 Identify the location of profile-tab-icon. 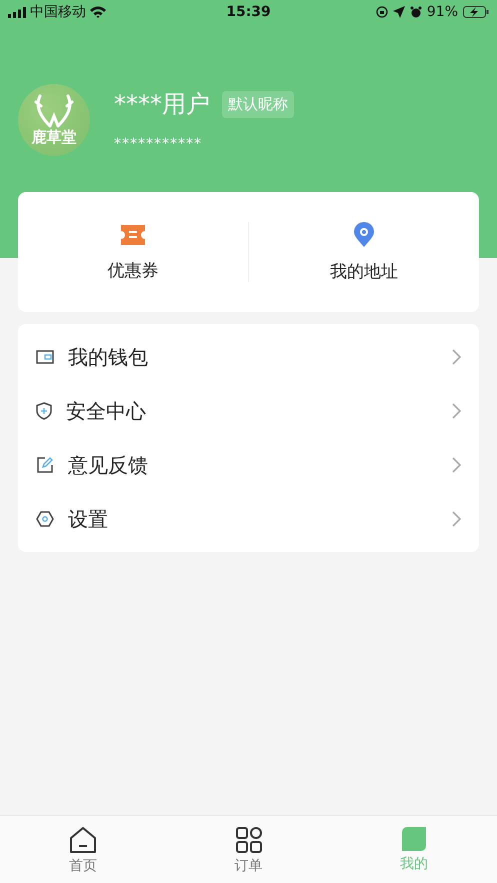
(414, 839).